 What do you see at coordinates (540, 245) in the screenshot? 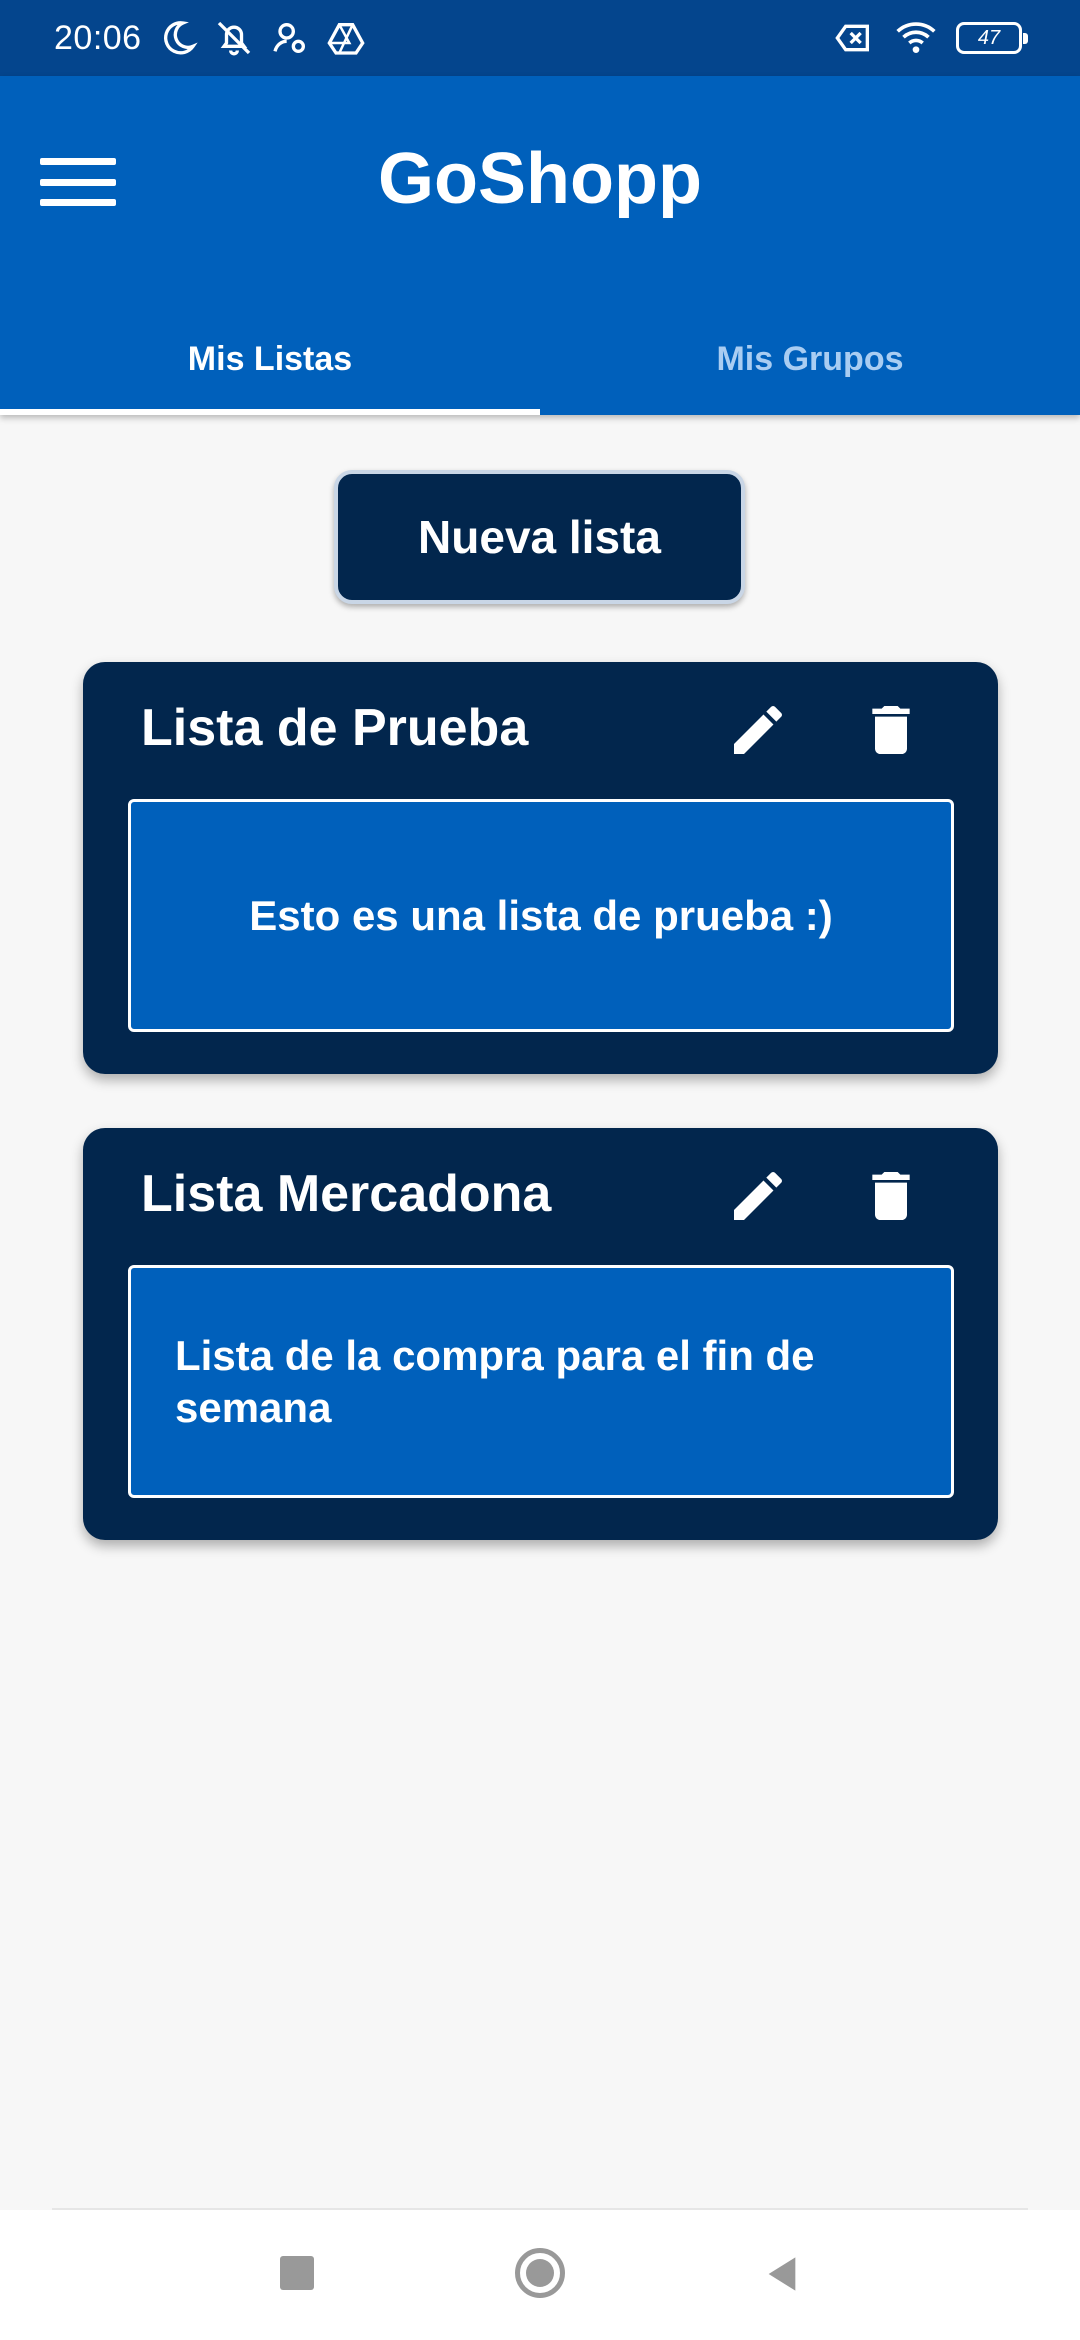
I see `app-bar: GoShopp Mis Listas Mis Grupos` at bounding box center [540, 245].